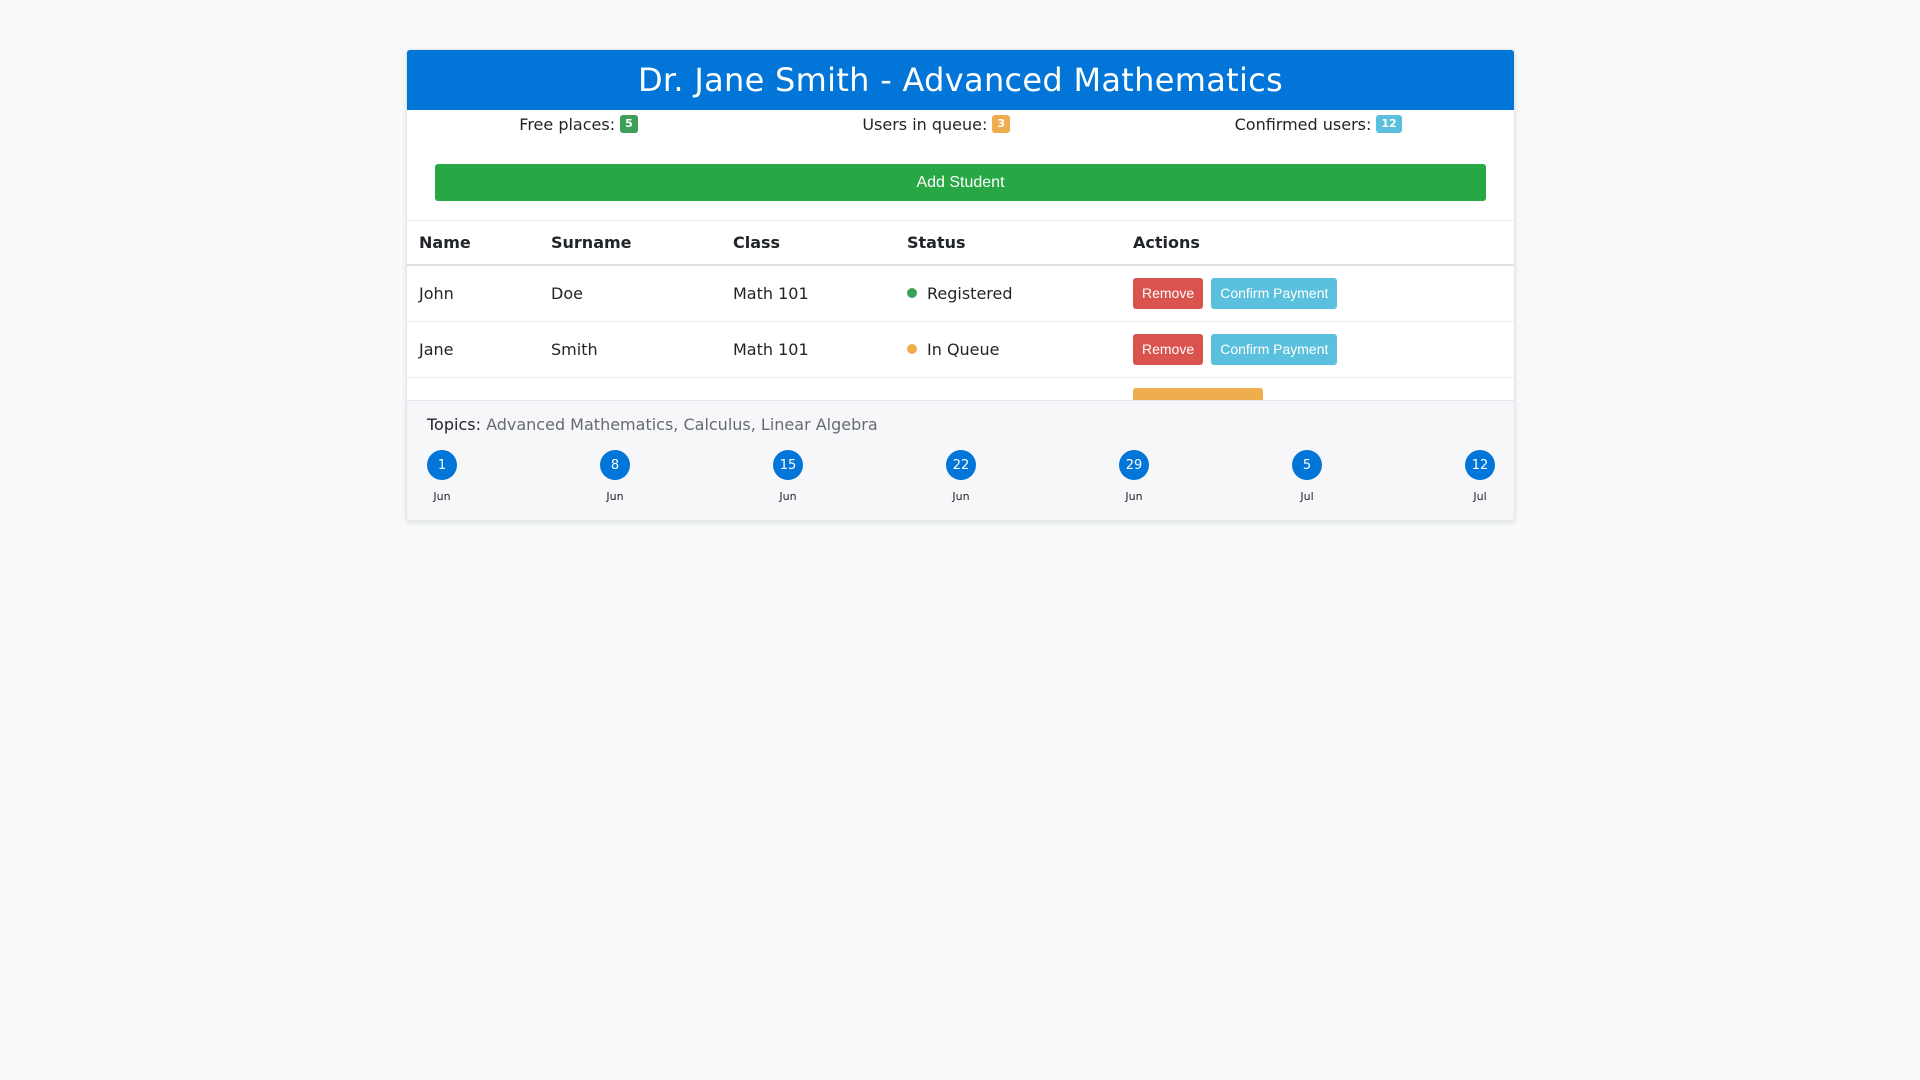 Image resolution: width=1920 pixels, height=1080 pixels. I want to click on date-circle: 15, so click(788, 465).